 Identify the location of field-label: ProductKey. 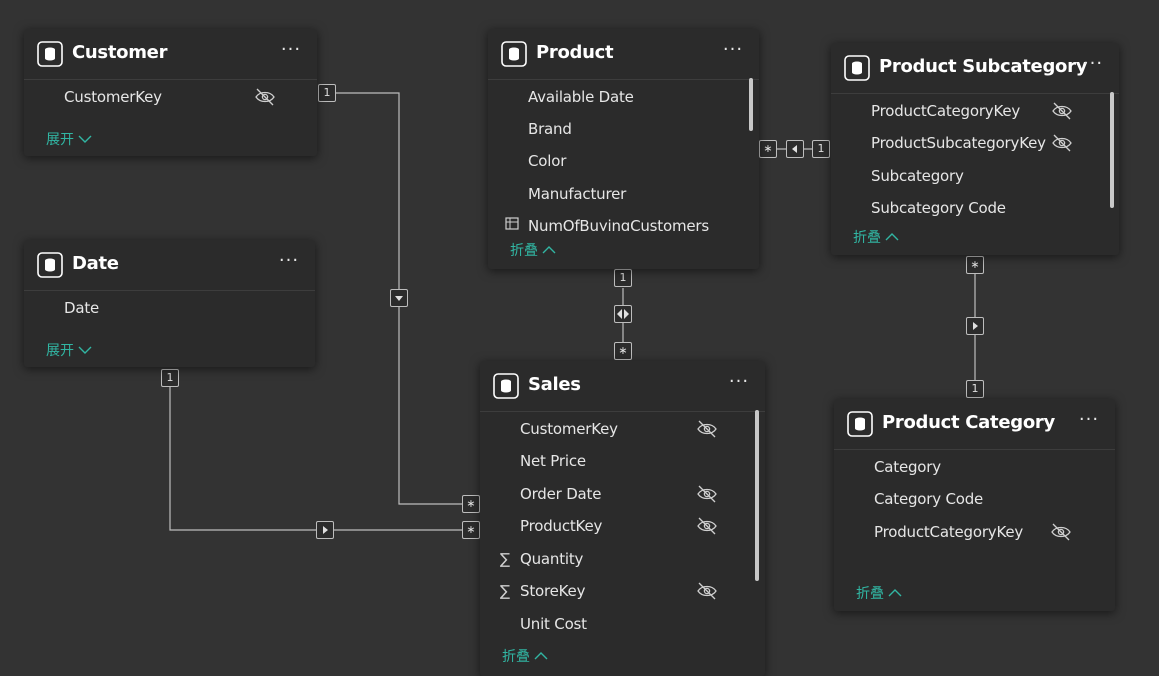
(561, 526).